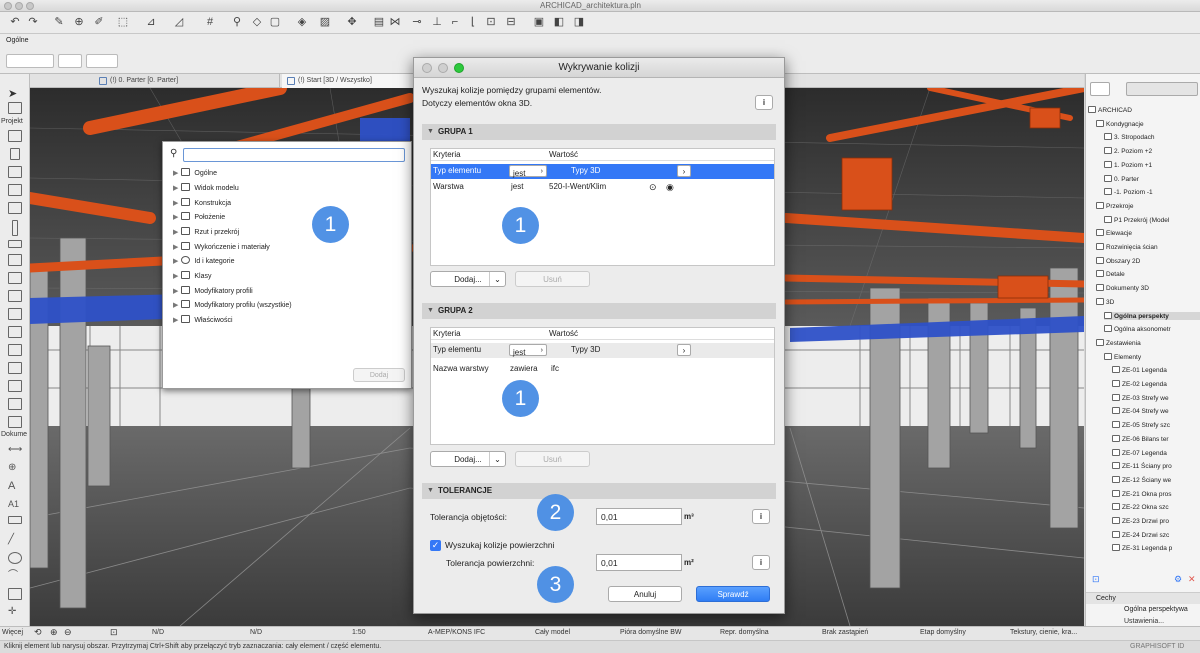 The width and height of the screenshot is (1200, 653). What do you see at coordinates (1148, 301) in the screenshot?
I see `navigator-item: 3D` at bounding box center [1148, 301].